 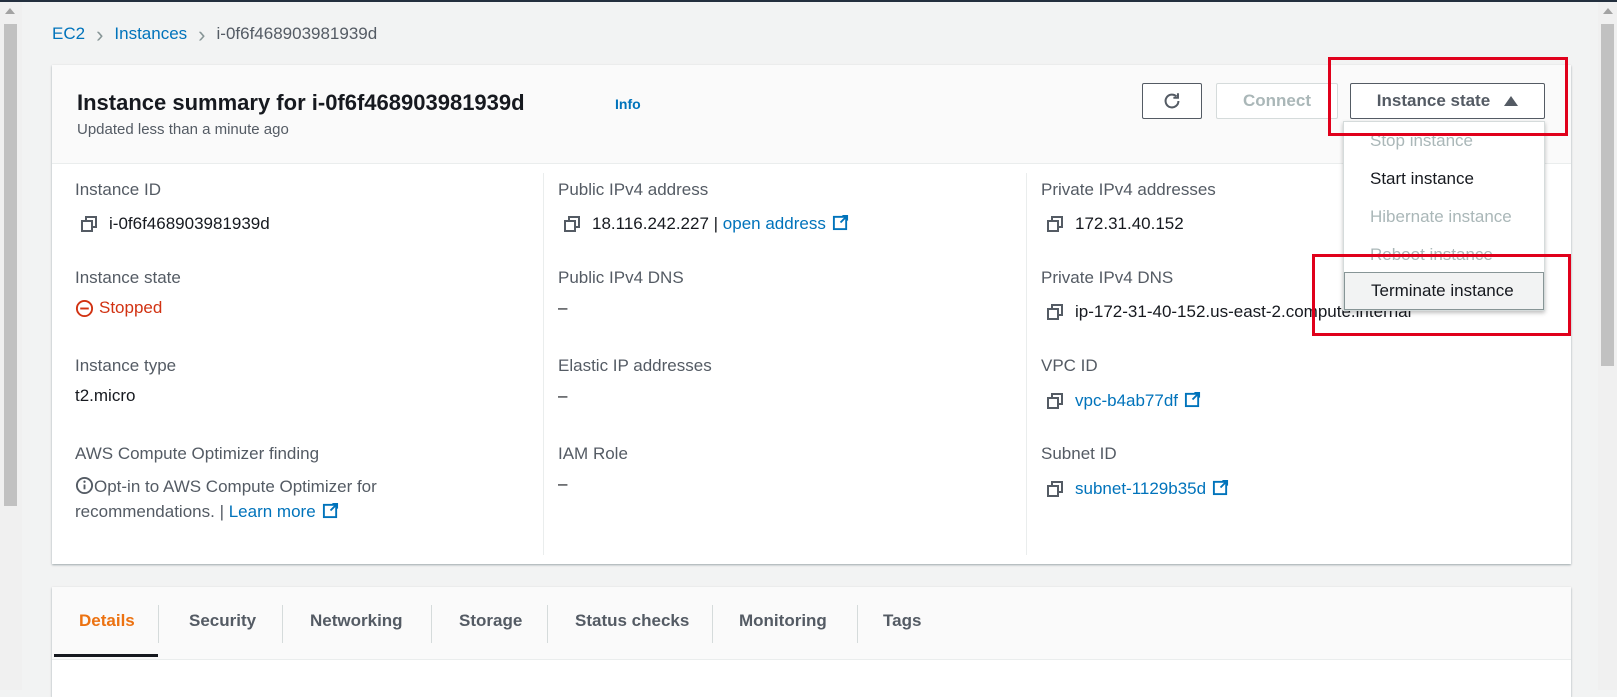 What do you see at coordinates (149, 511) in the screenshot?
I see `optimizer-line2: recommendations. |` at bounding box center [149, 511].